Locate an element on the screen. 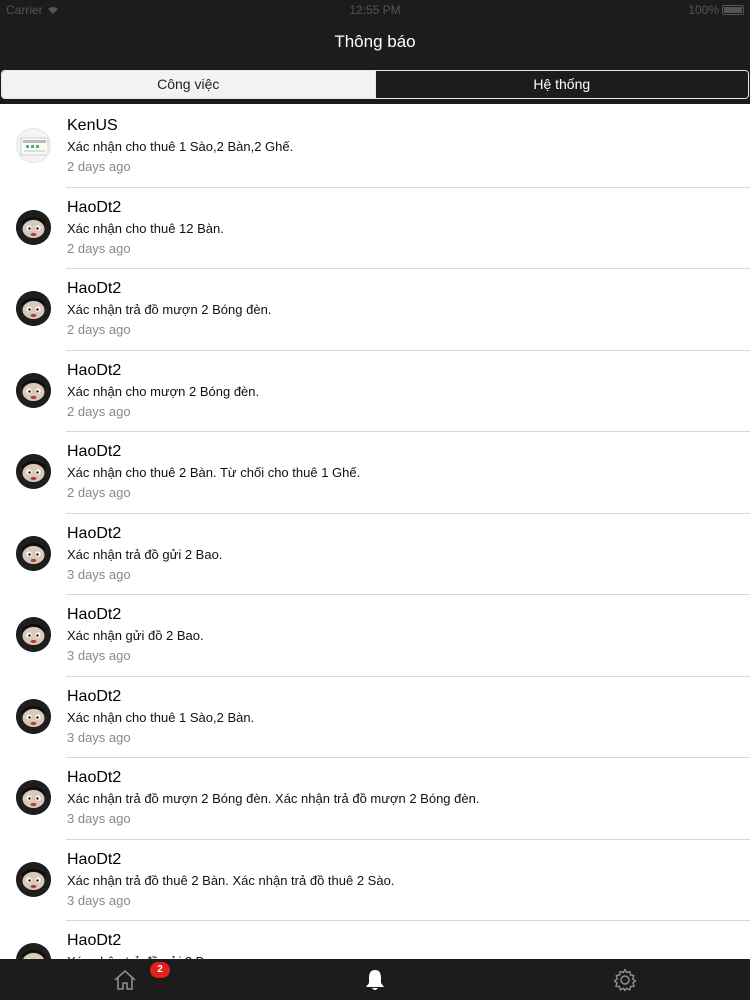  tab-notifications is located at coordinates (375, 979).